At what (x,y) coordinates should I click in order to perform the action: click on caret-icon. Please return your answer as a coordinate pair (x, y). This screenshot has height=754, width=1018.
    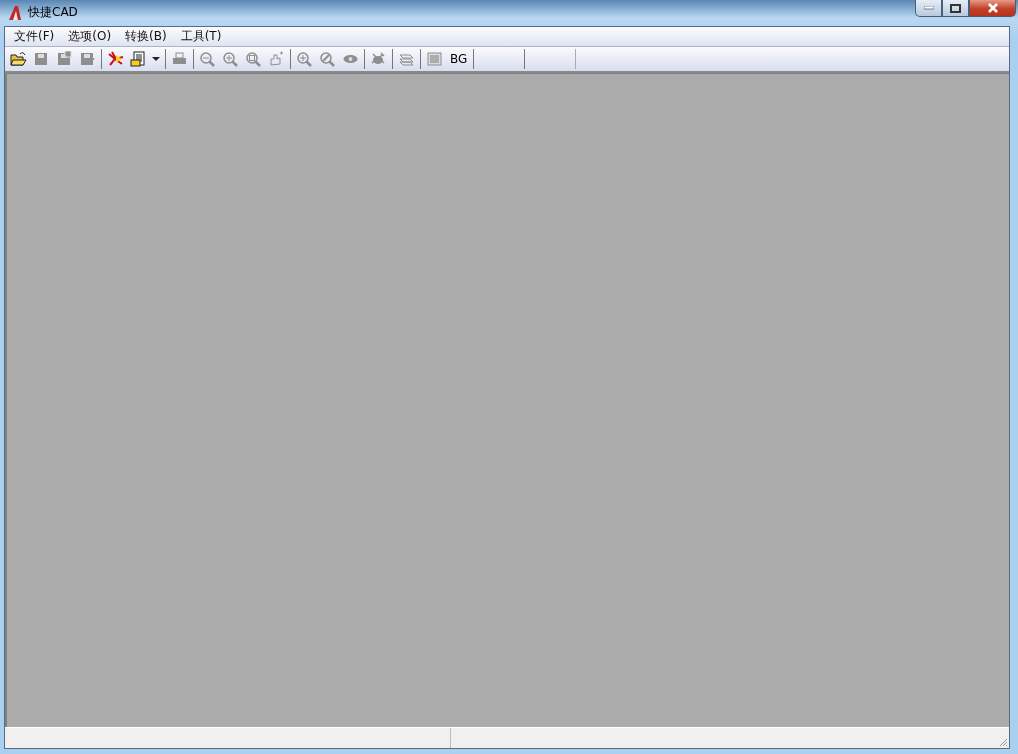
    Looking at the image, I should click on (156, 59).